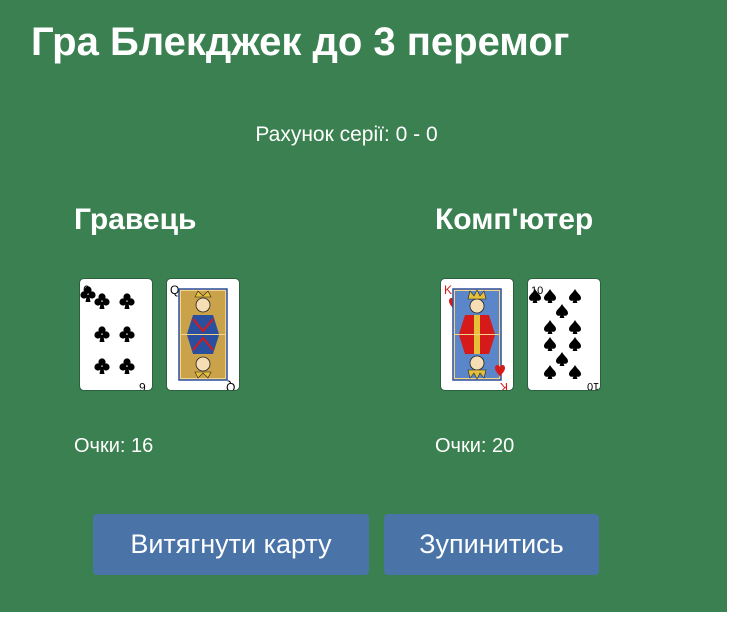 Image resolution: width=730 pixels, height=620 pixels. What do you see at coordinates (142, 385) in the screenshot?
I see `card-rank-bottom: 6` at bounding box center [142, 385].